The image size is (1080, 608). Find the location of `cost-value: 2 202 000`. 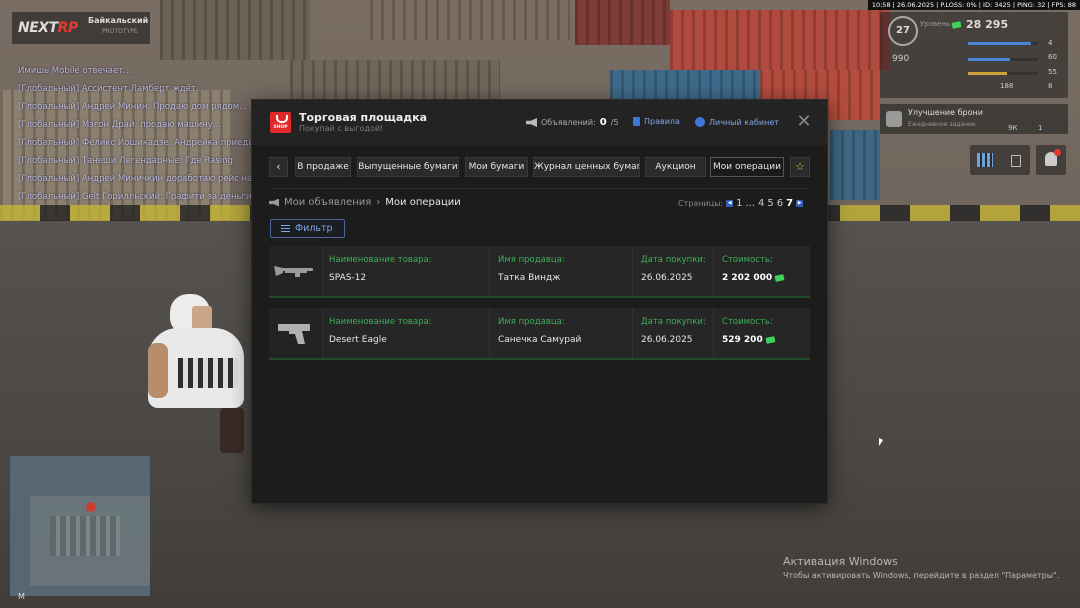

cost-value: 2 202 000 is located at coordinates (753, 278).